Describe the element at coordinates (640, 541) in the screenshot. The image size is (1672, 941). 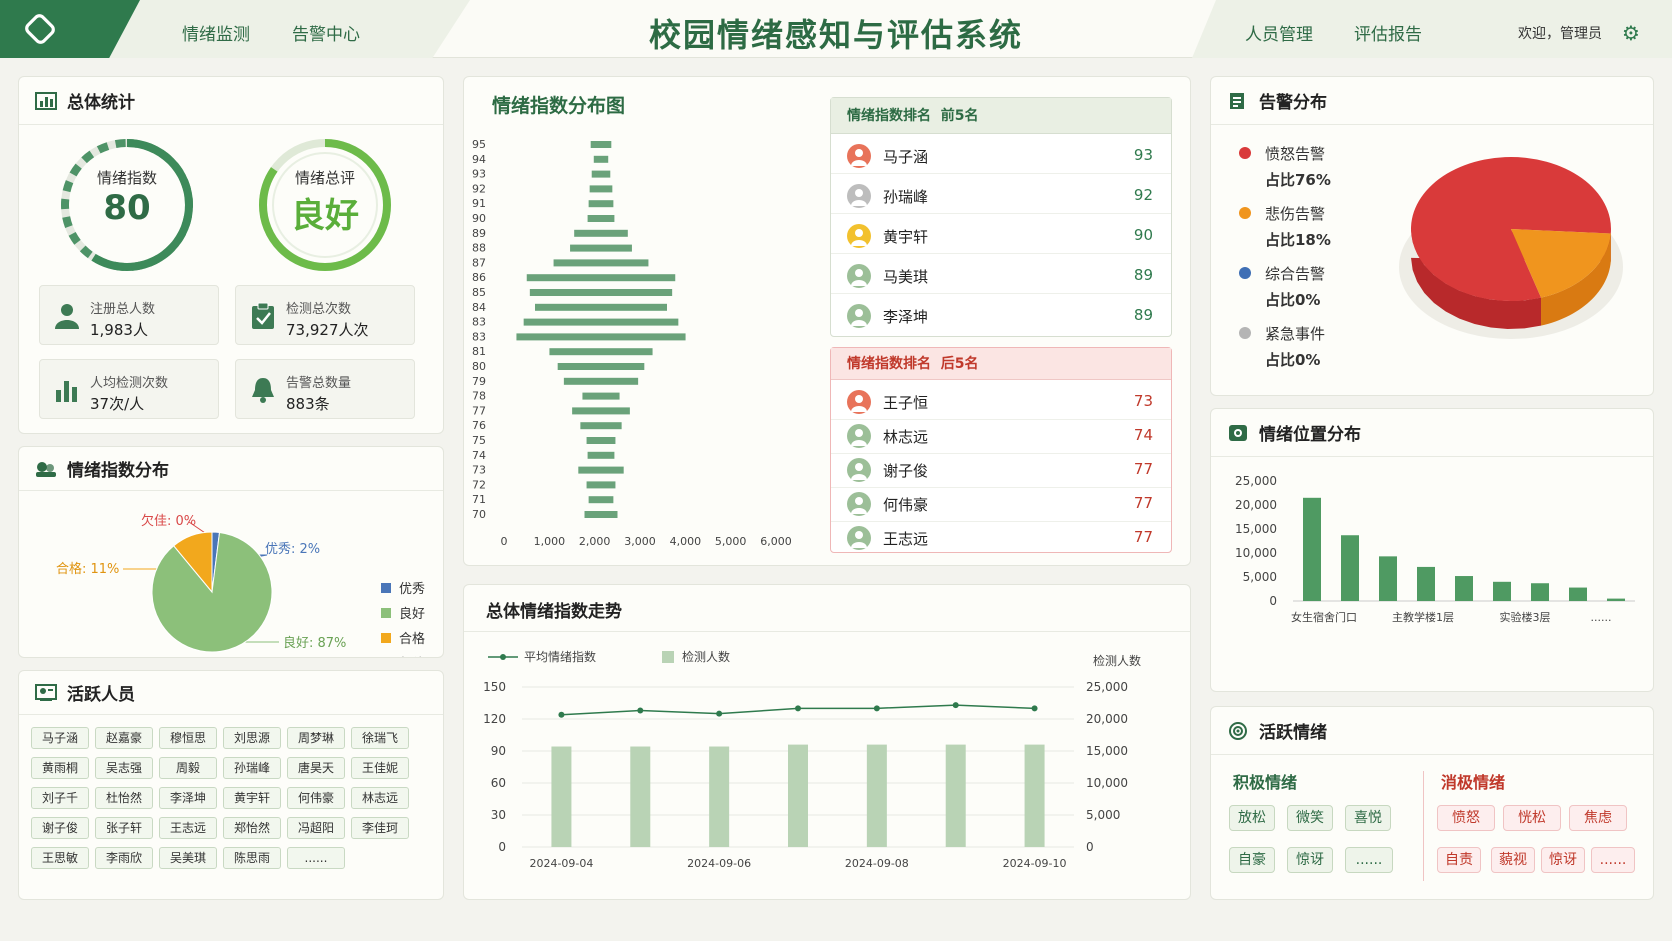
I see `x-tick-label: 3,000` at that location.